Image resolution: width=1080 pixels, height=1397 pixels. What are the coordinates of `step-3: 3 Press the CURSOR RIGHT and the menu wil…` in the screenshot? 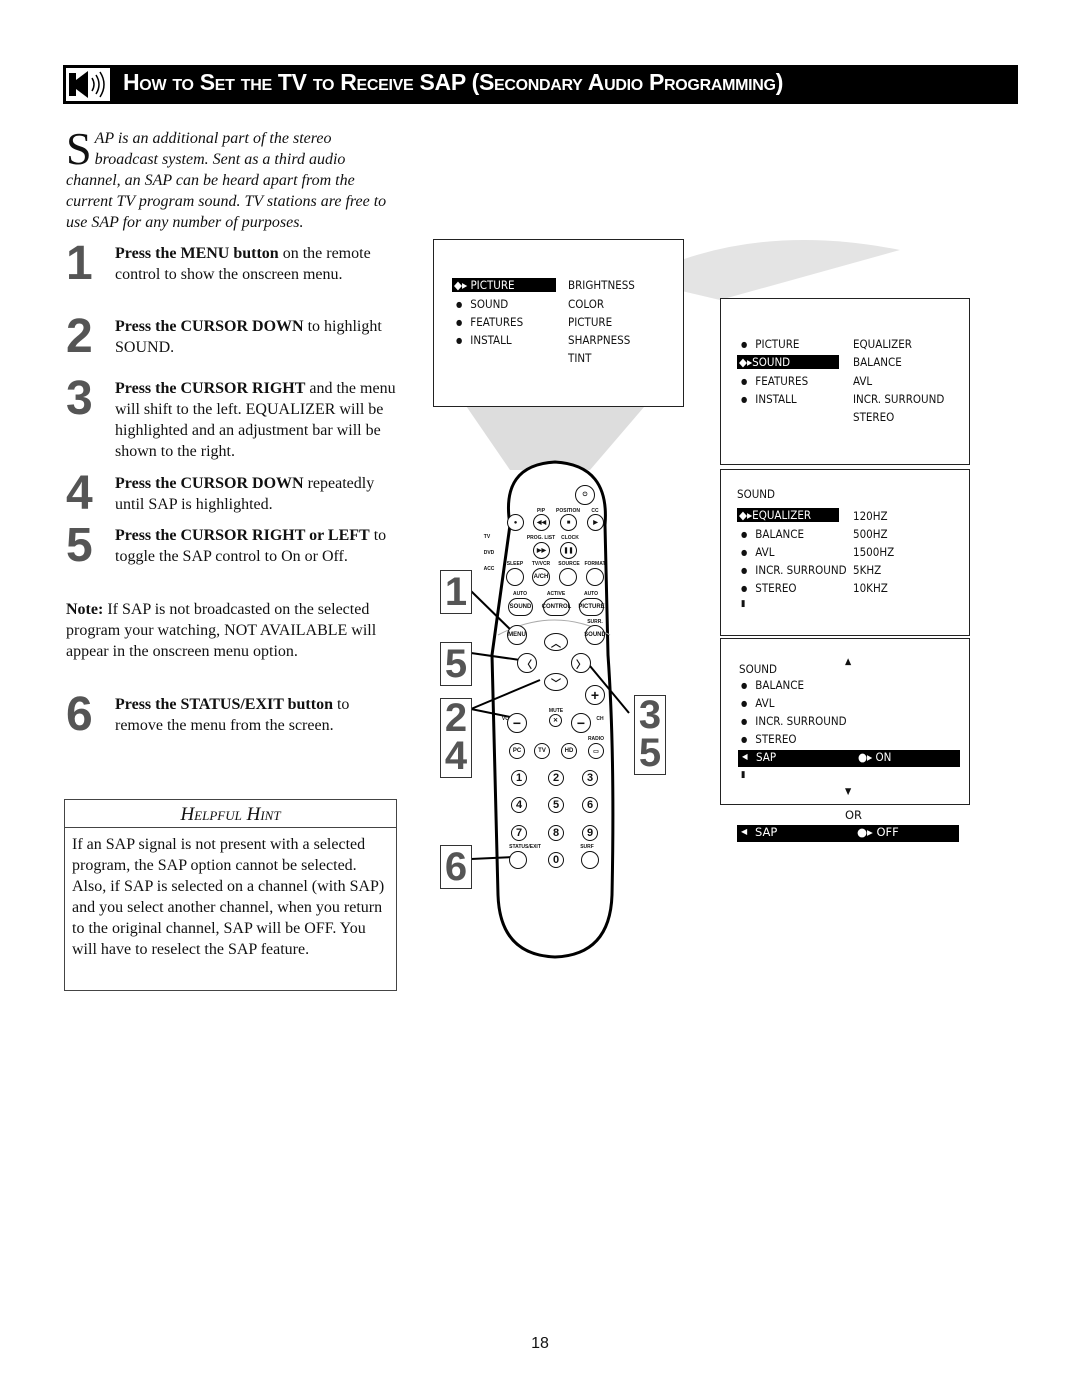 It's located at (232, 418).